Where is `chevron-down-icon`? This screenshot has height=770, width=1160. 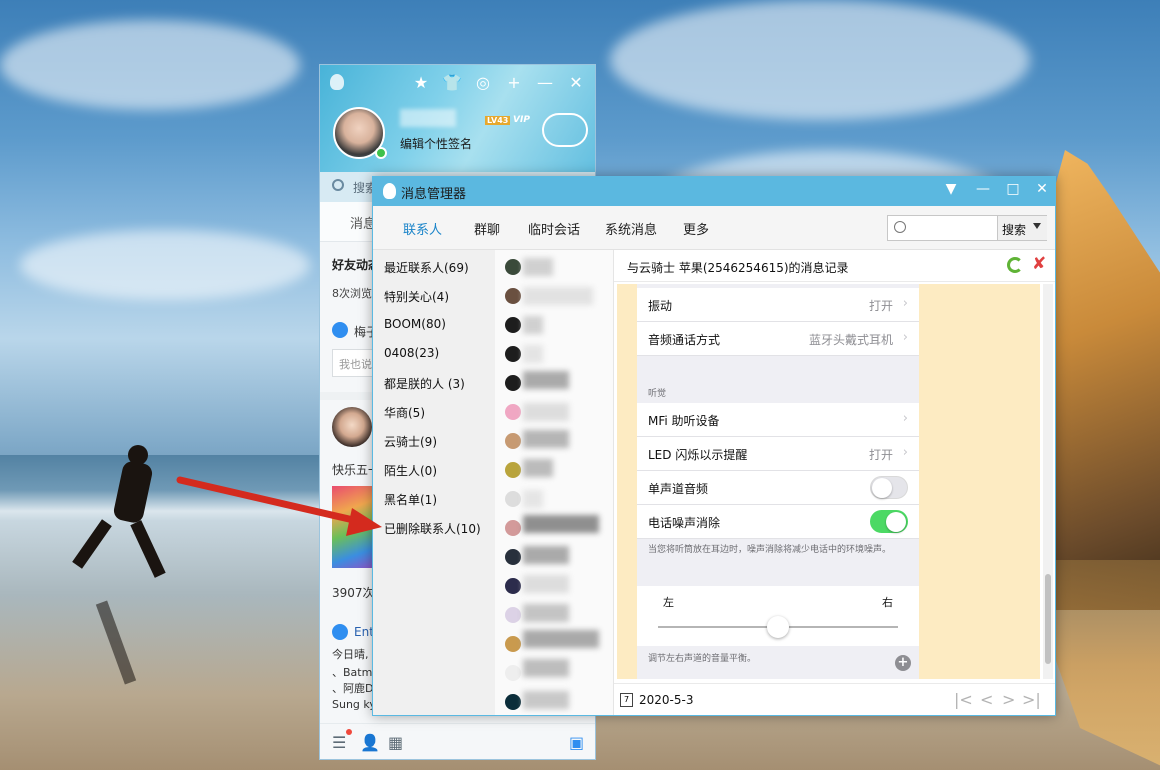
chevron-down-icon is located at coordinates (1037, 226).